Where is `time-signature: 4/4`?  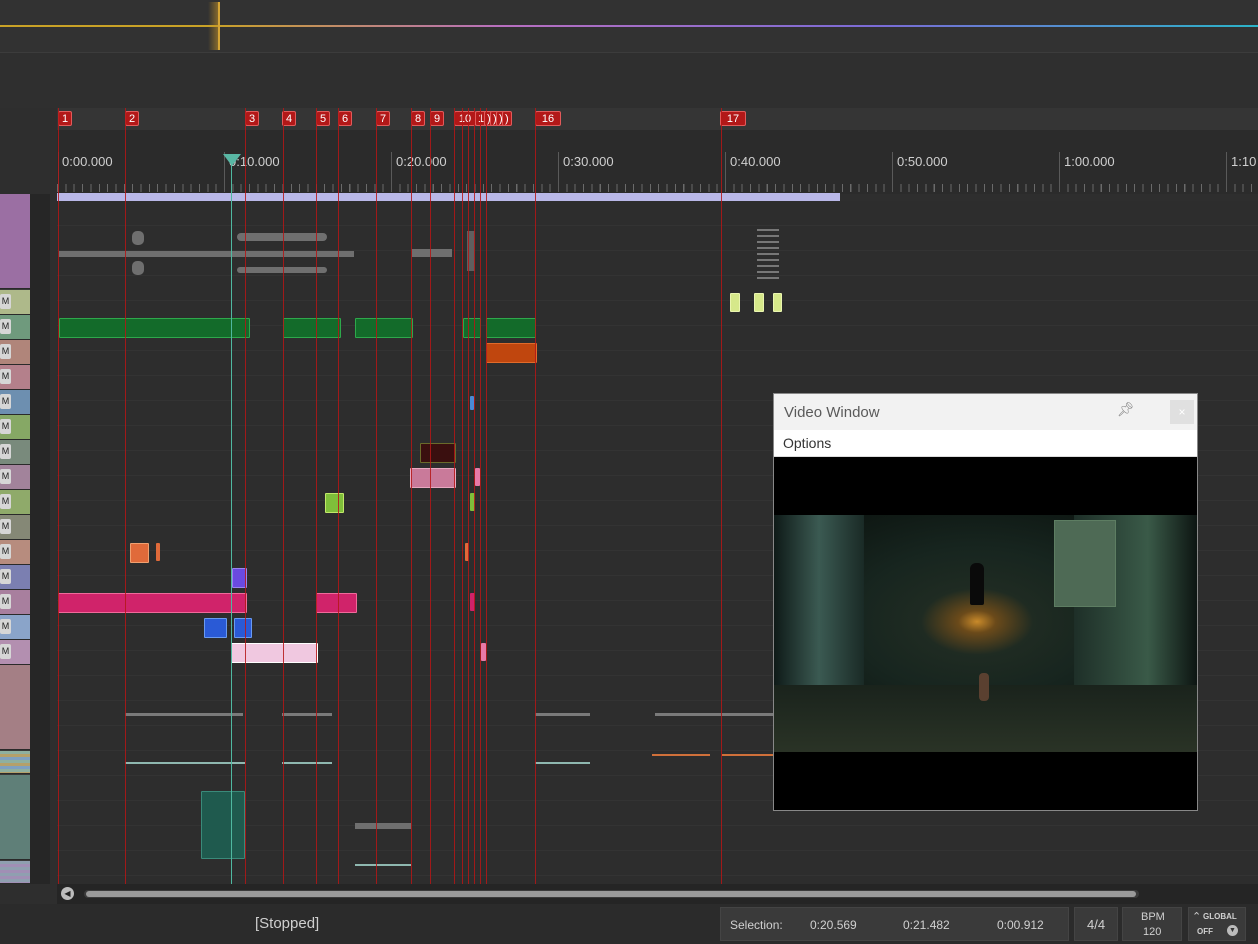
time-signature: 4/4 is located at coordinates (1096, 924).